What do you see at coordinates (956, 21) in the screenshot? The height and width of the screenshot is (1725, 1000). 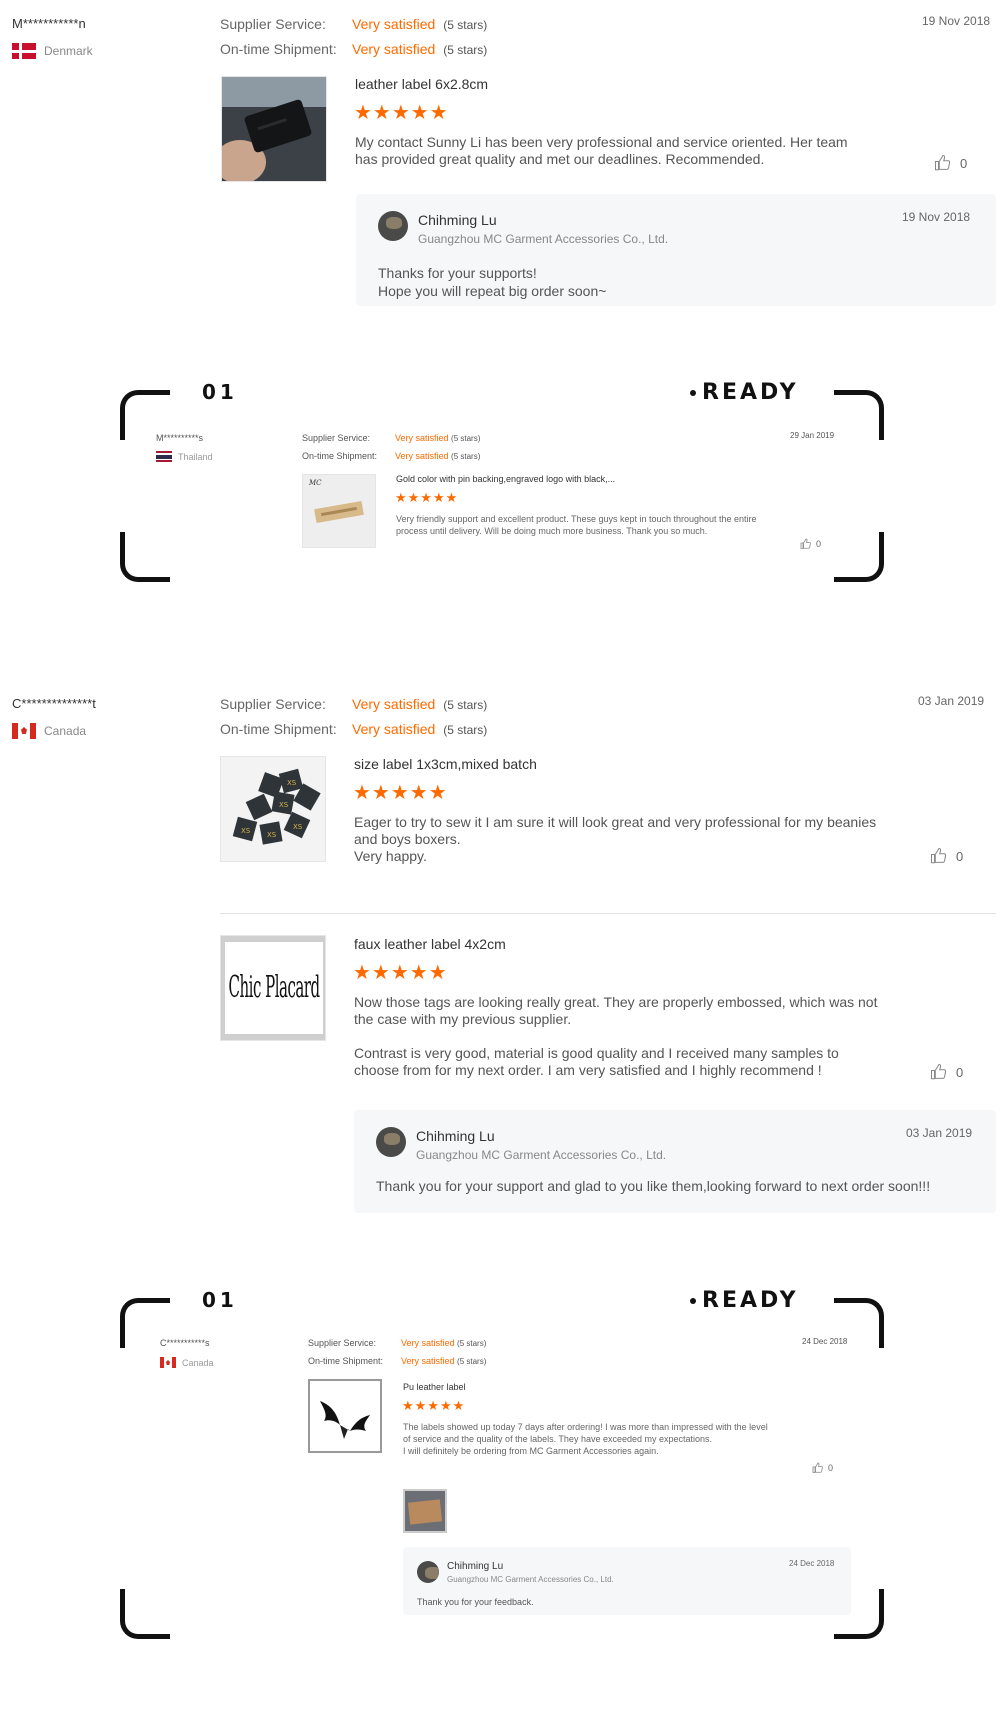 I see `review-date: 19 Nov 2018` at bounding box center [956, 21].